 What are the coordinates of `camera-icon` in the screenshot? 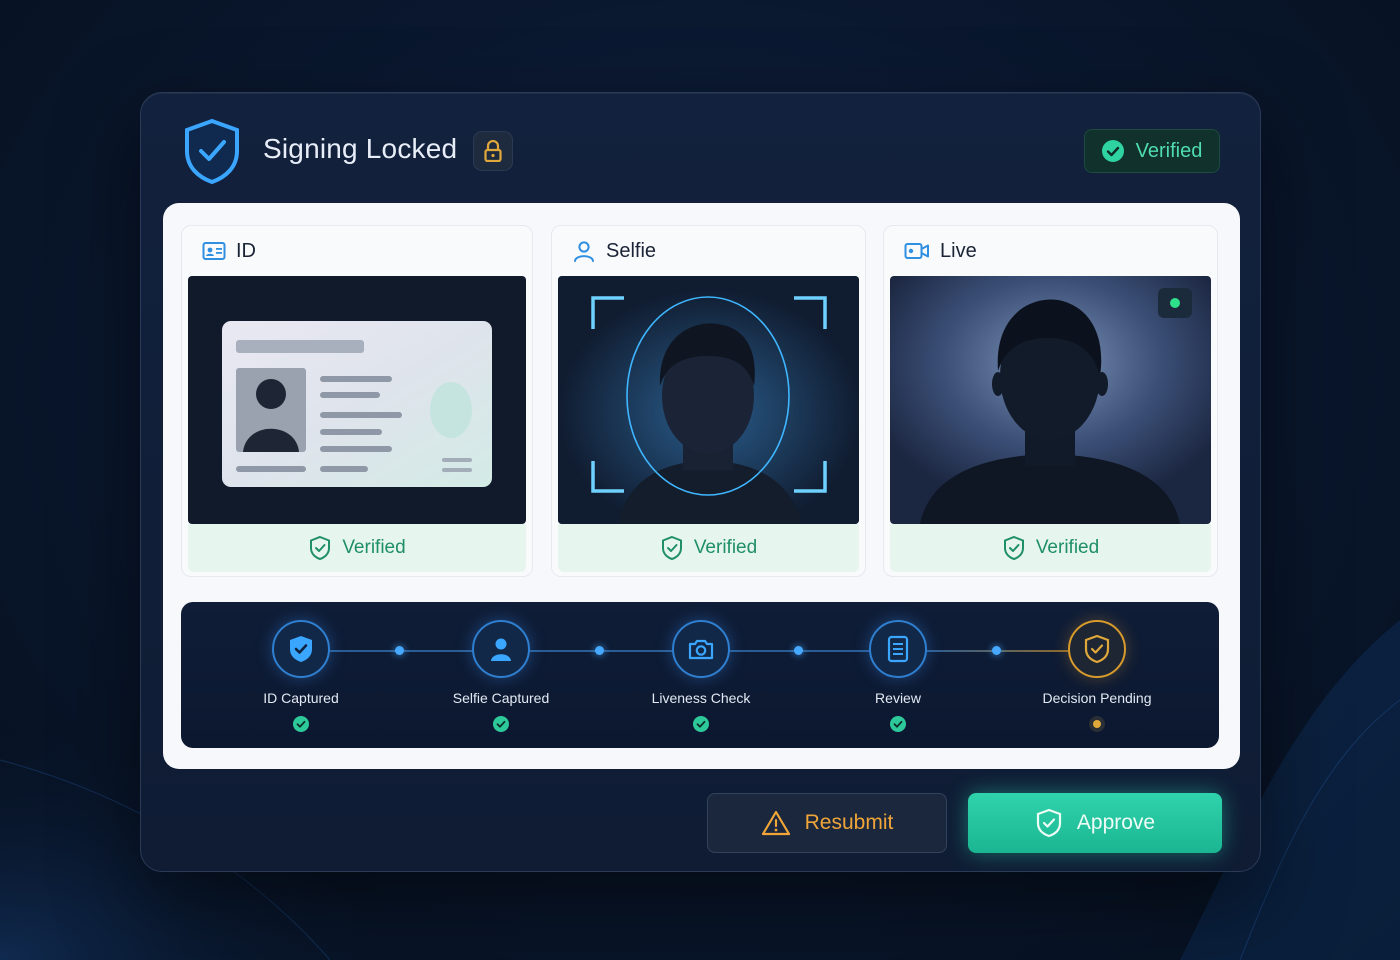 It's located at (701, 649).